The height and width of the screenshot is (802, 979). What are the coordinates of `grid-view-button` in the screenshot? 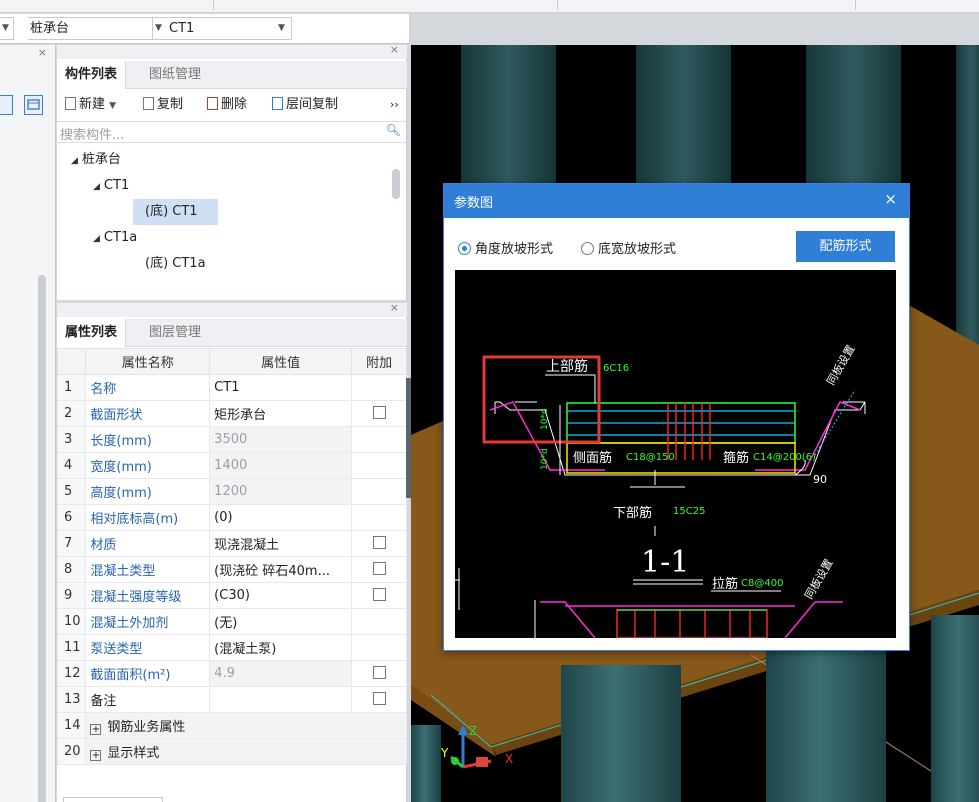 It's located at (33, 105).